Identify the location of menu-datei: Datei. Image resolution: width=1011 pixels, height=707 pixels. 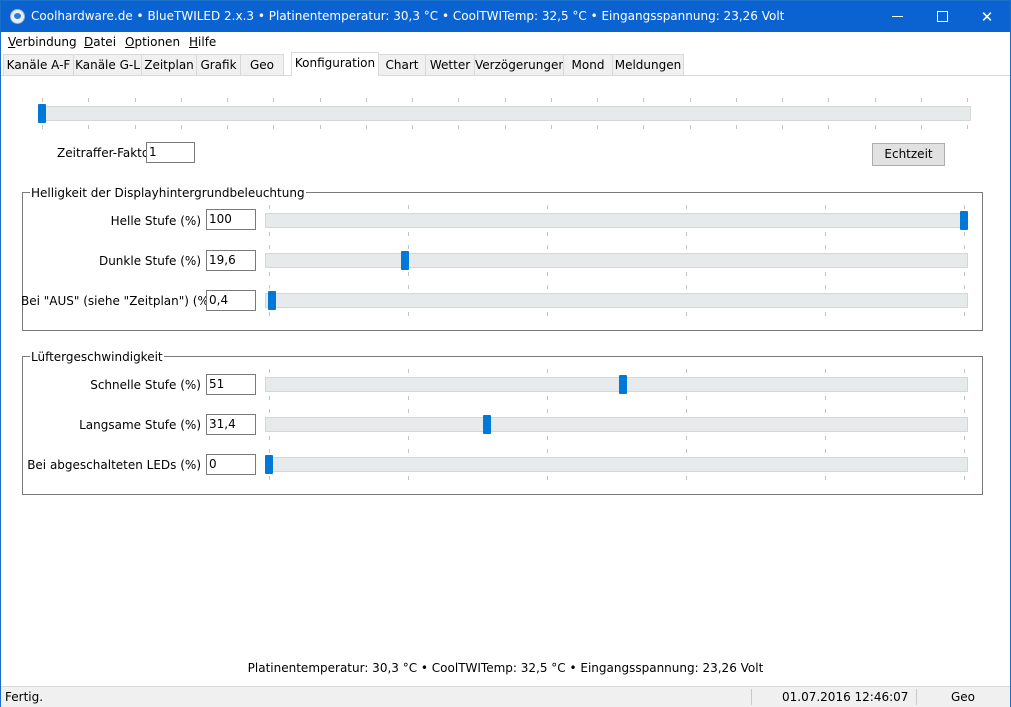
(100, 42).